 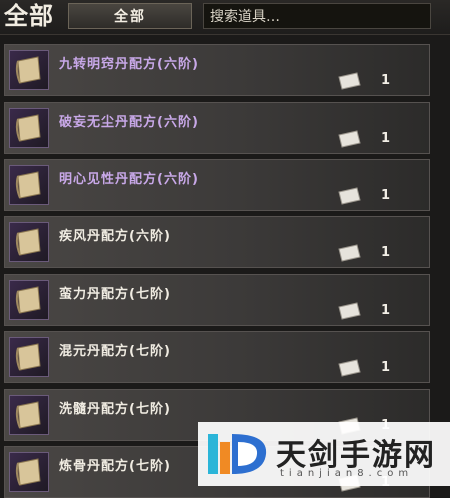 What do you see at coordinates (115, 409) in the screenshot?
I see `item-name: 洗髓丹配方(七阶)` at bounding box center [115, 409].